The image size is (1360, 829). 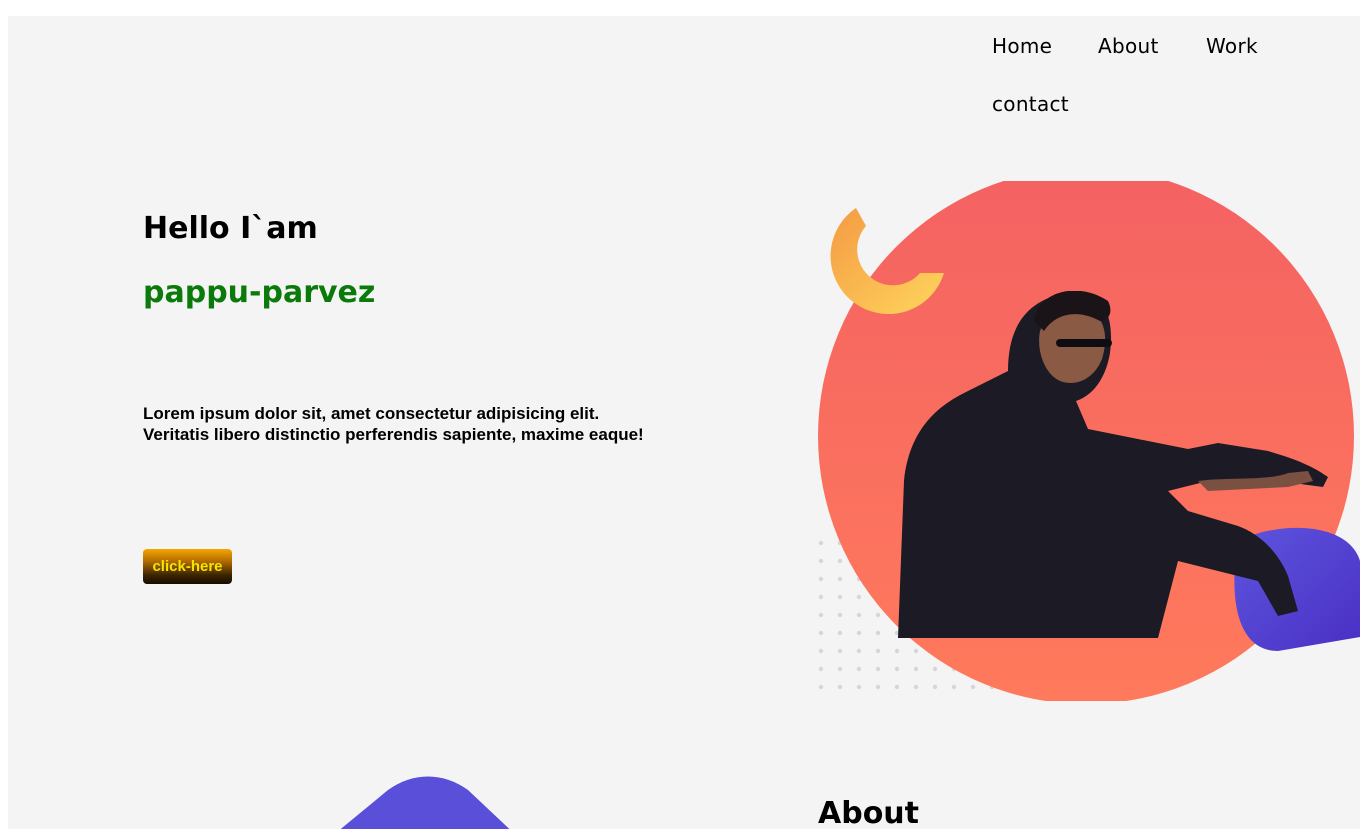 What do you see at coordinates (869, 812) in the screenshot?
I see `about-heading: About` at bounding box center [869, 812].